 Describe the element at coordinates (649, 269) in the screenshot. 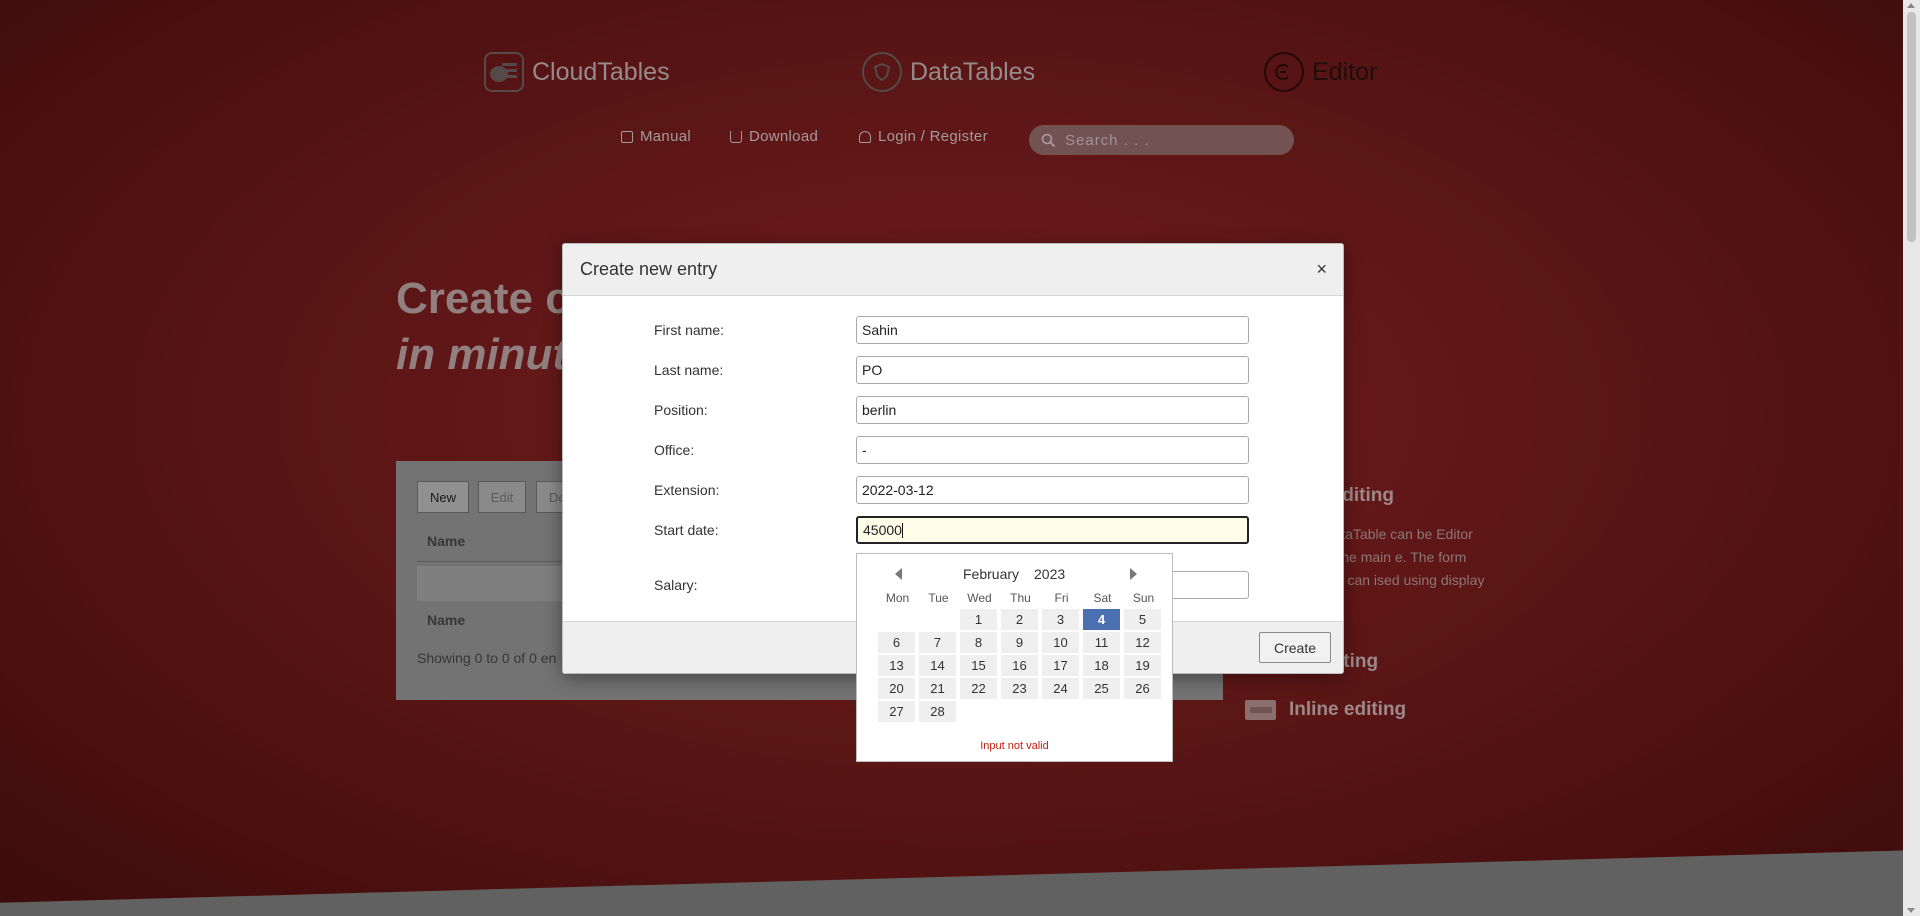

I see `modal-title: Create new entry` at that location.